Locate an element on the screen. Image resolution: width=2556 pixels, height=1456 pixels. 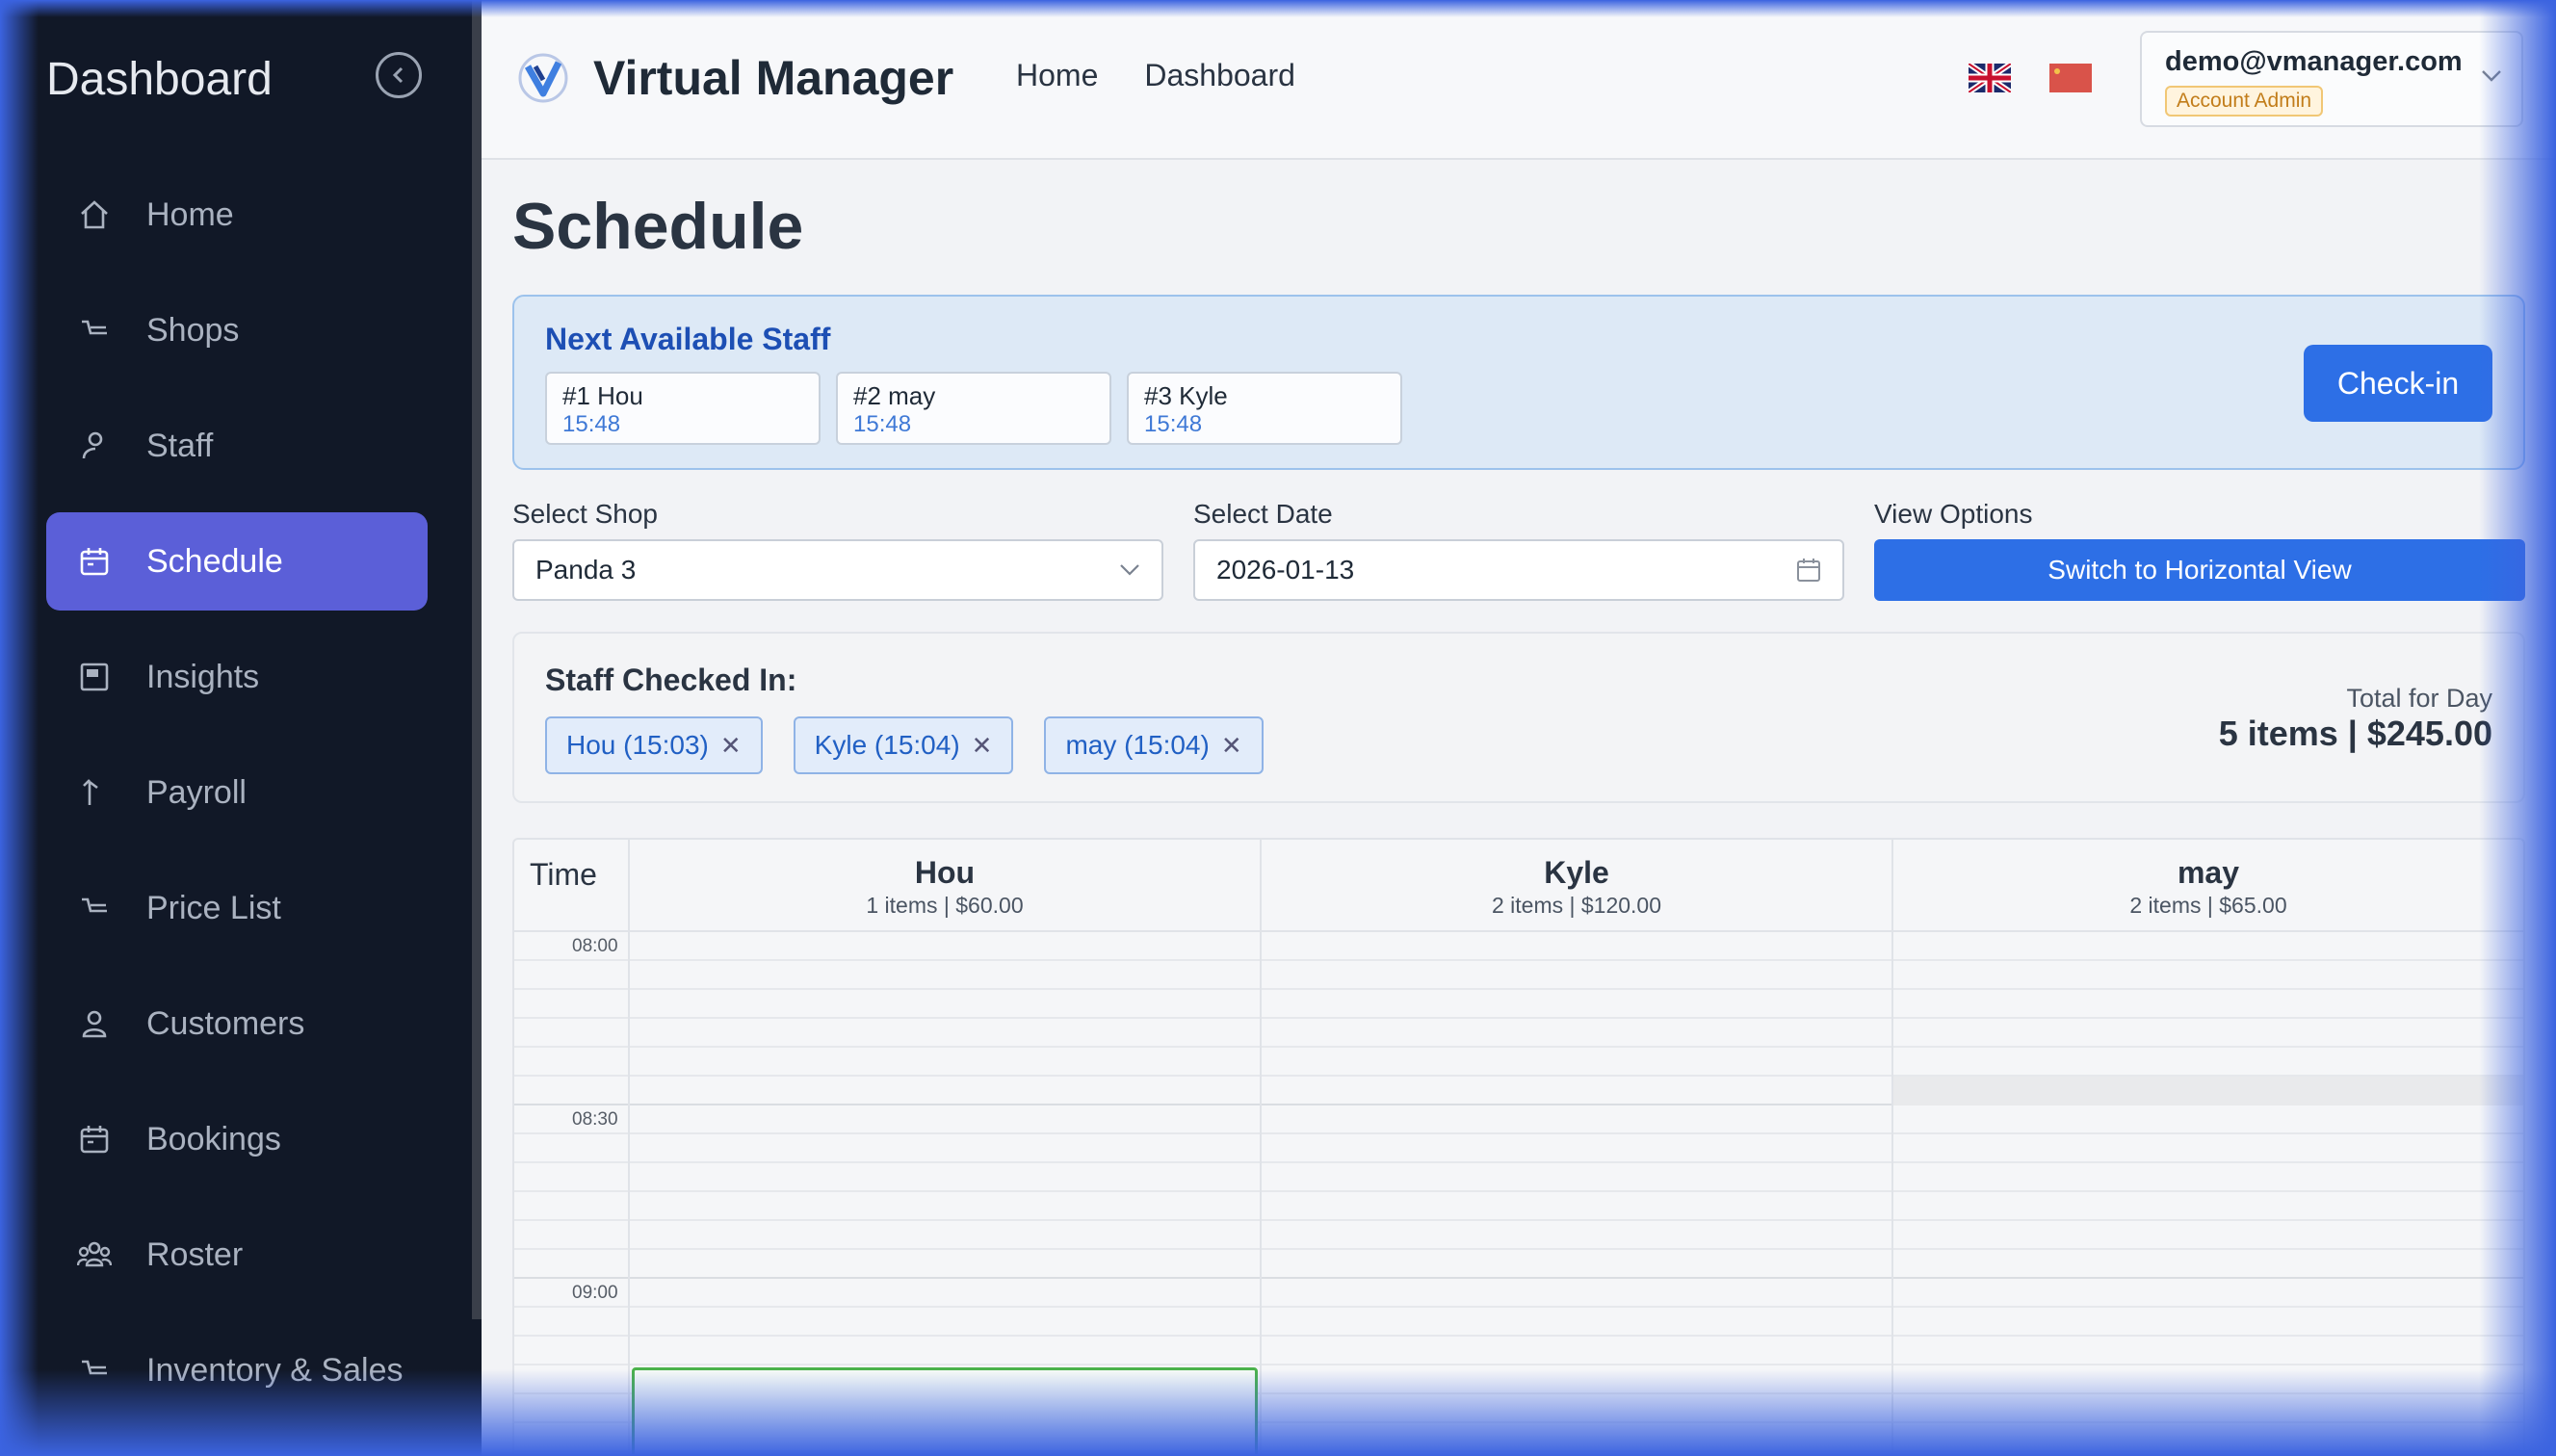
home-icon is located at coordinates (94, 215).